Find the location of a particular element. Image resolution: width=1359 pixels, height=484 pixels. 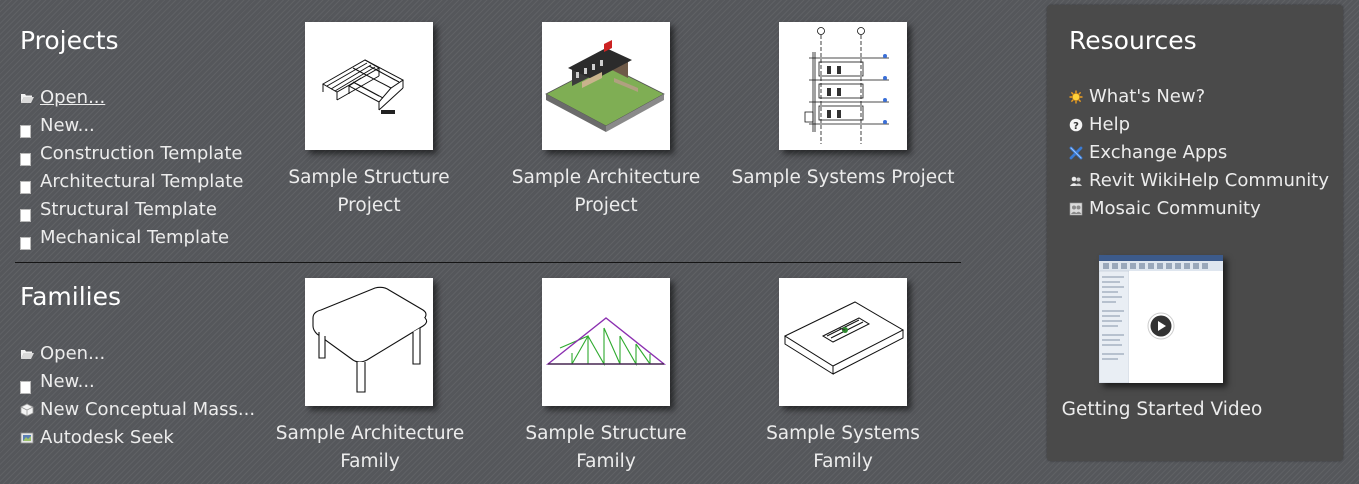

construction-template-link: Construction Template is located at coordinates (131, 154).